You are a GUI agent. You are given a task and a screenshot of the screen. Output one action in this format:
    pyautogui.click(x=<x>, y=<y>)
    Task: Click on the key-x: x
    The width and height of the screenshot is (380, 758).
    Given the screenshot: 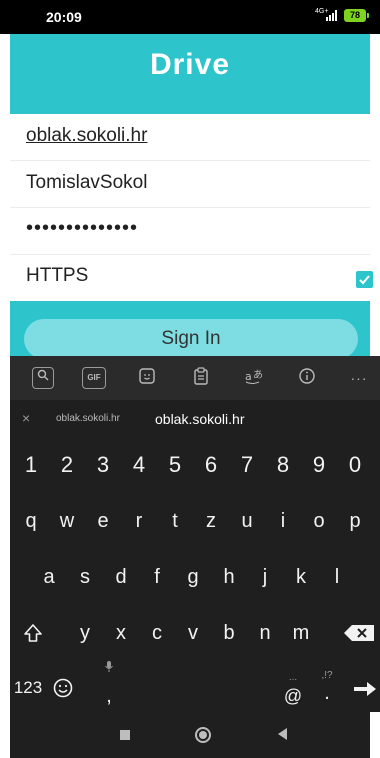 What is the action you would take?
    pyautogui.click(x=121, y=633)
    